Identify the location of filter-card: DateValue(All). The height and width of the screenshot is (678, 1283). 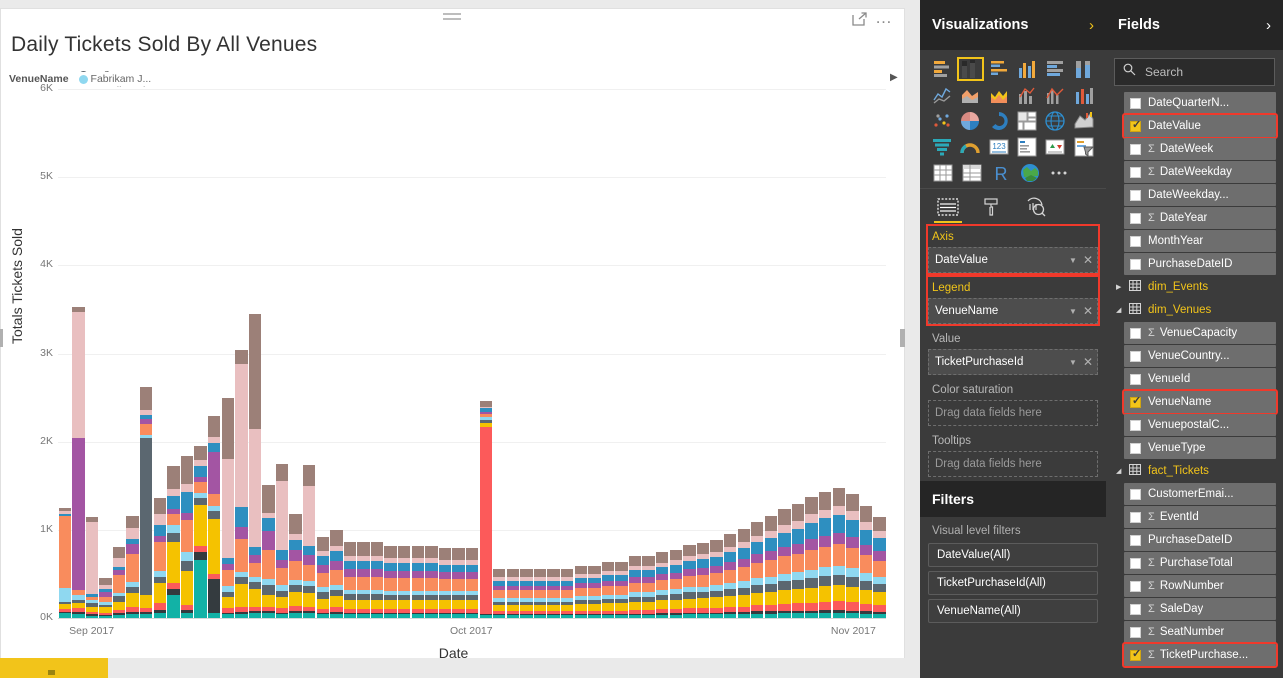
(1013, 555).